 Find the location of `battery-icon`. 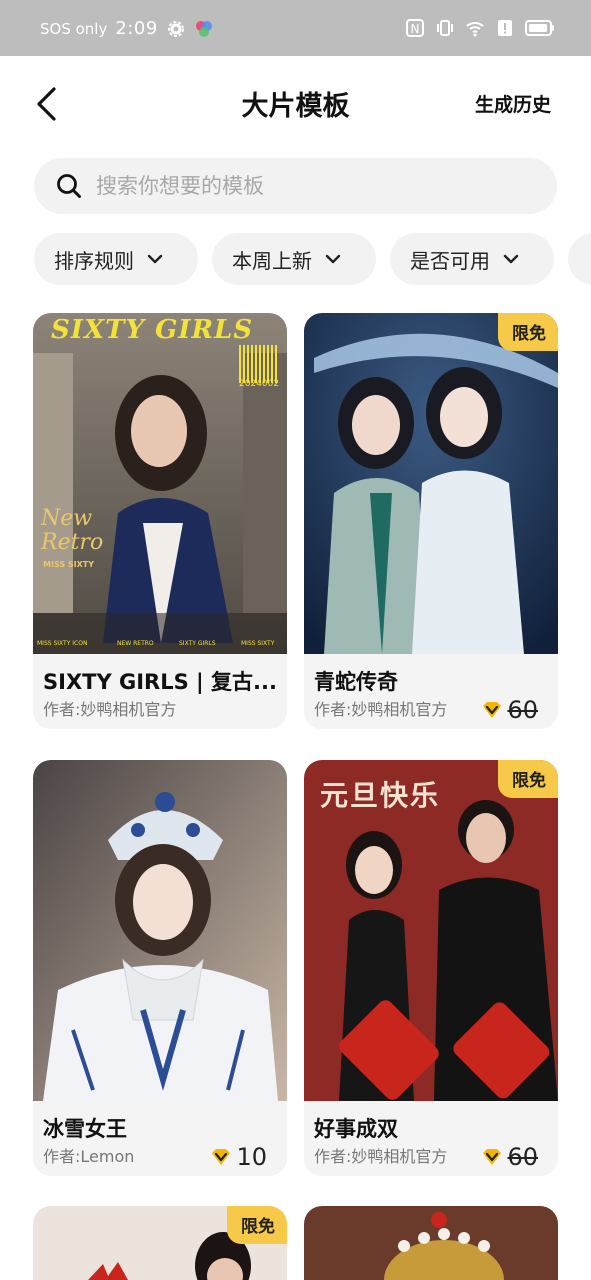

battery-icon is located at coordinates (539, 28).